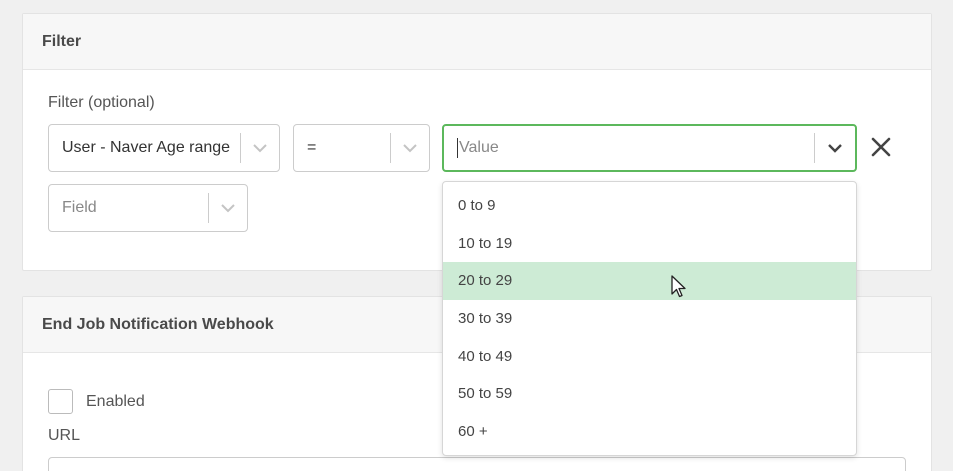  I want to click on option-50-to-59: 50 to 59, so click(649, 394).